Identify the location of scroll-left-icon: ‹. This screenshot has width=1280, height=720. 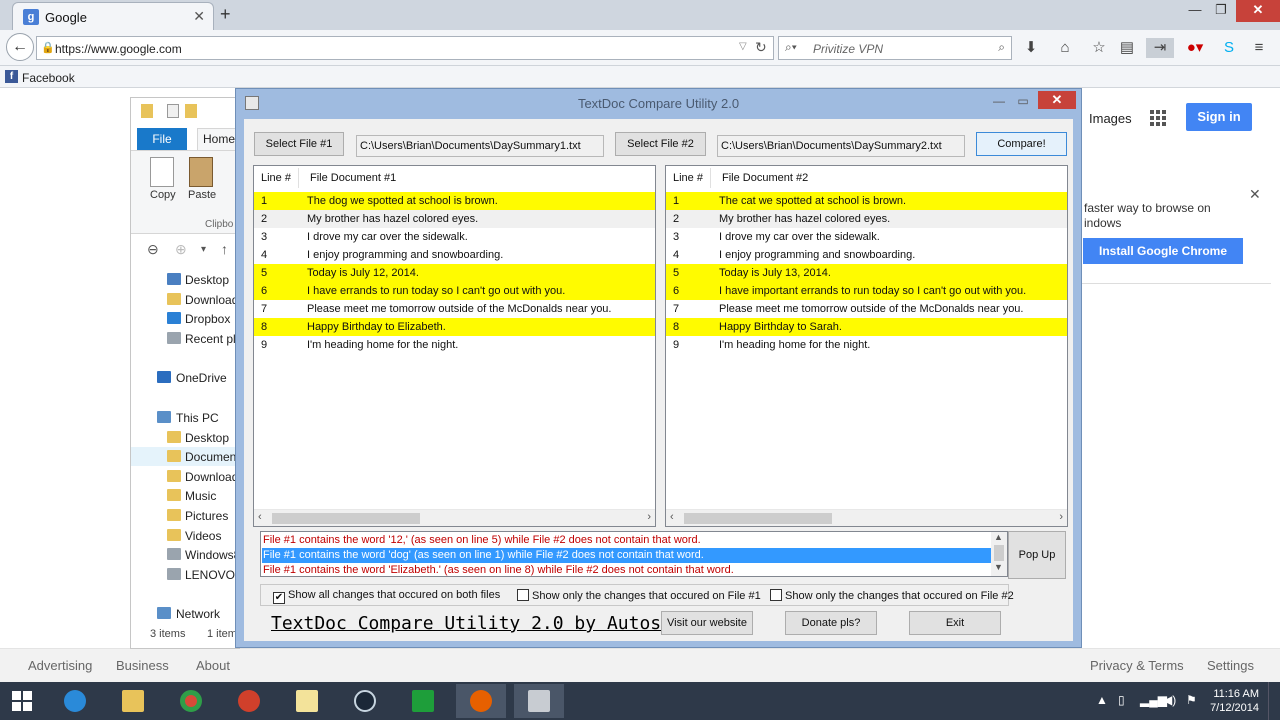
(260, 517).